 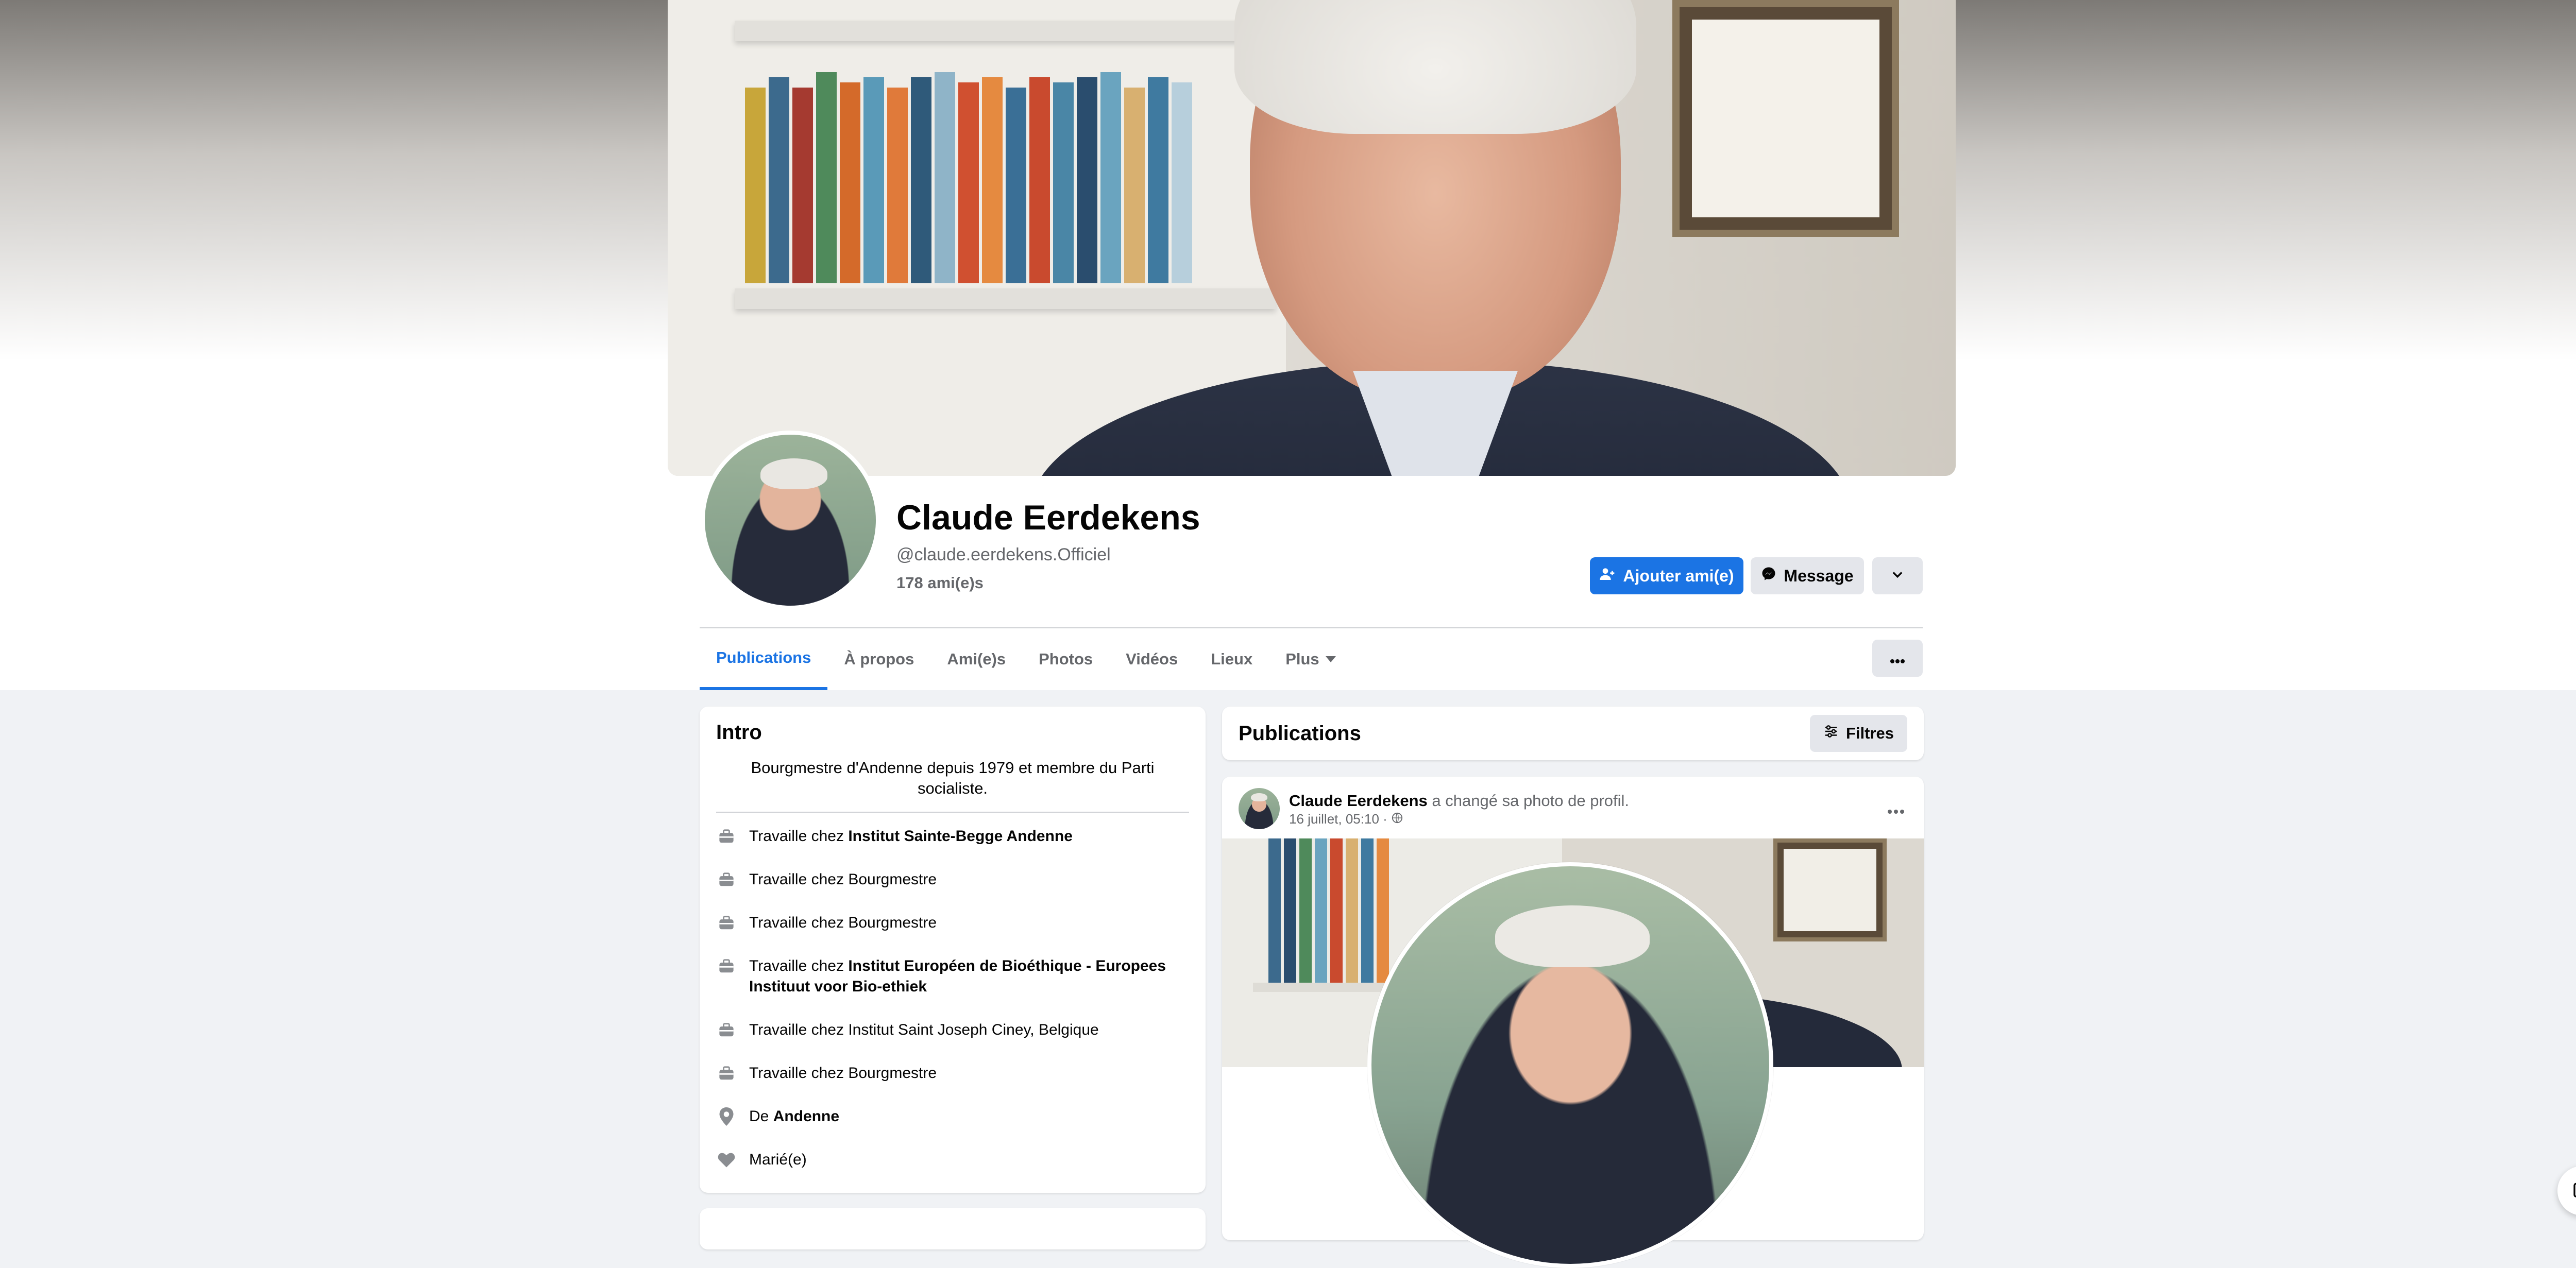 I want to click on post-action-text: a changé sa photo de profil., so click(x=1531, y=800).